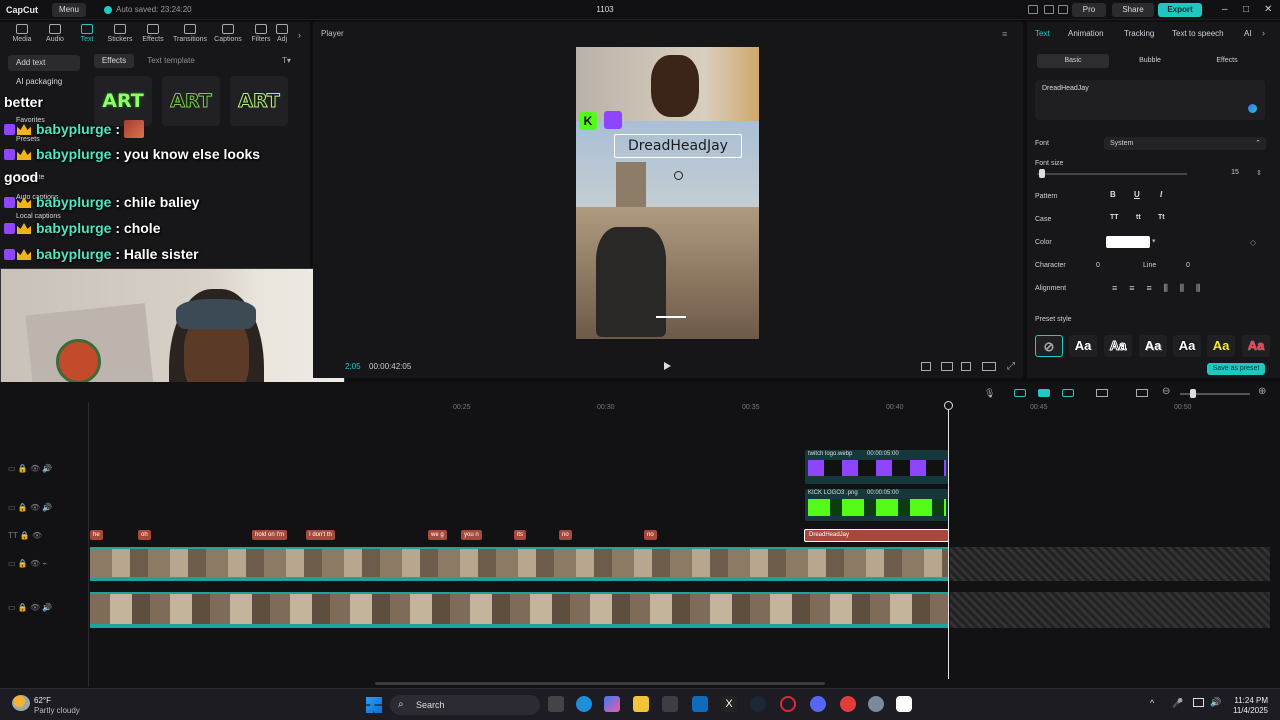 The width and height of the screenshot is (1280, 720). I want to click on save-as-preset-button: Save as preset, so click(1236, 369).